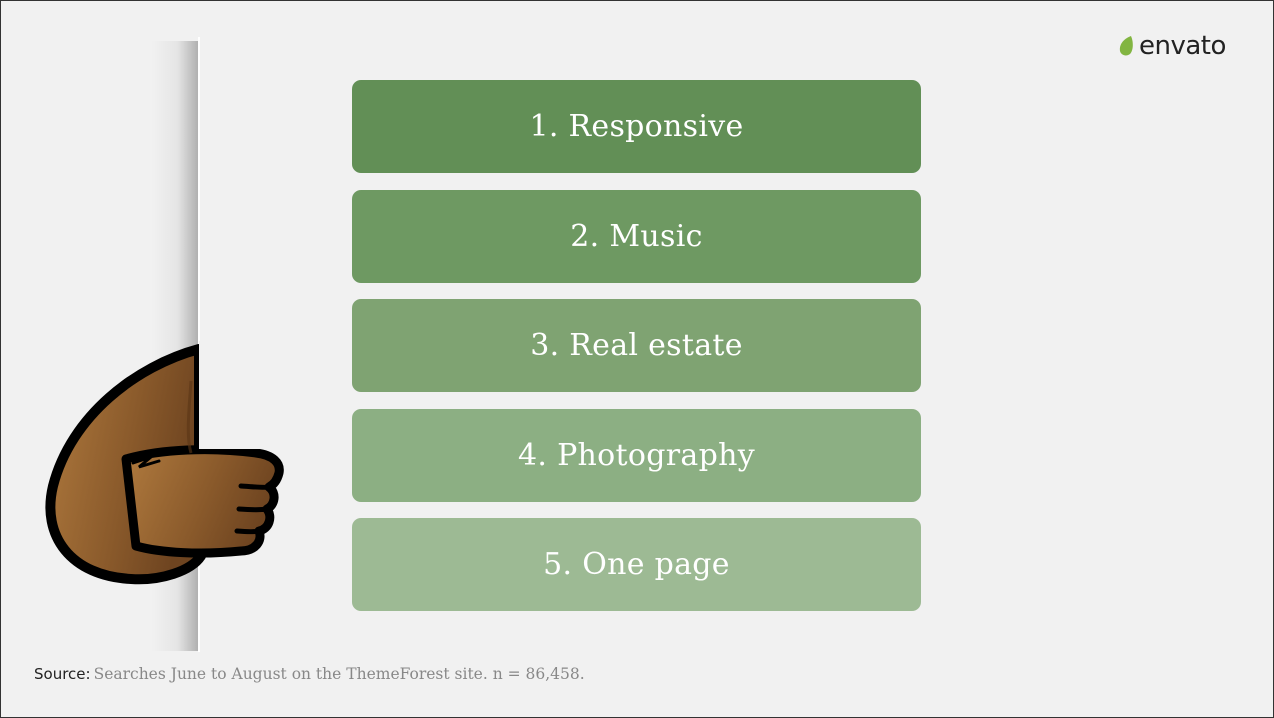 This screenshot has width=1274, height=718. I want to click on ranking-item-label: 5. One page, so click(636, 564).